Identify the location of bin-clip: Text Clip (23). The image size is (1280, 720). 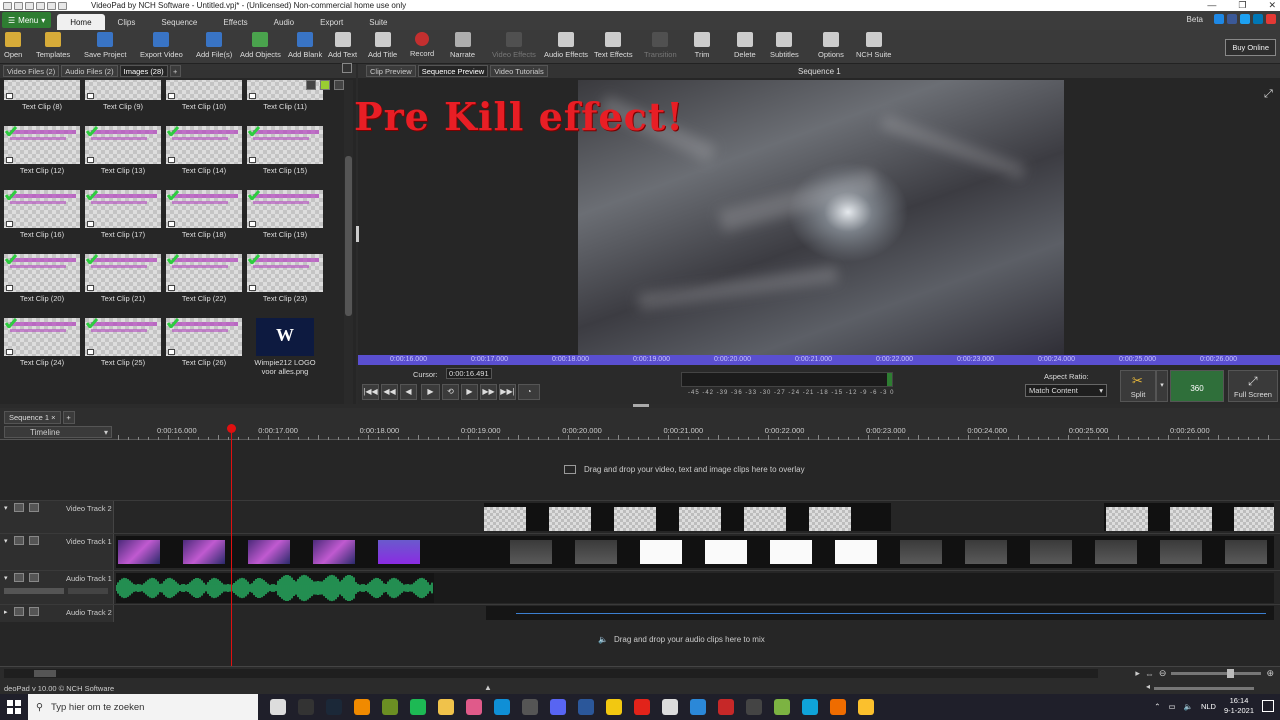
(285, 285).